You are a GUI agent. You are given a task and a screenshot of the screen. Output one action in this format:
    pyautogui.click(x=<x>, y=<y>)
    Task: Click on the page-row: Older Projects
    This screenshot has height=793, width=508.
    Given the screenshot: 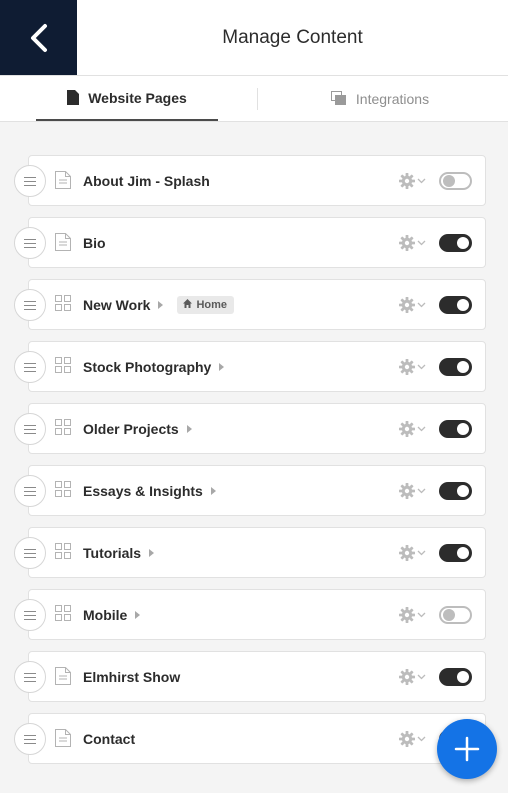 What is the action you would take?
    pyautogui.click(x=250, y=428)
    